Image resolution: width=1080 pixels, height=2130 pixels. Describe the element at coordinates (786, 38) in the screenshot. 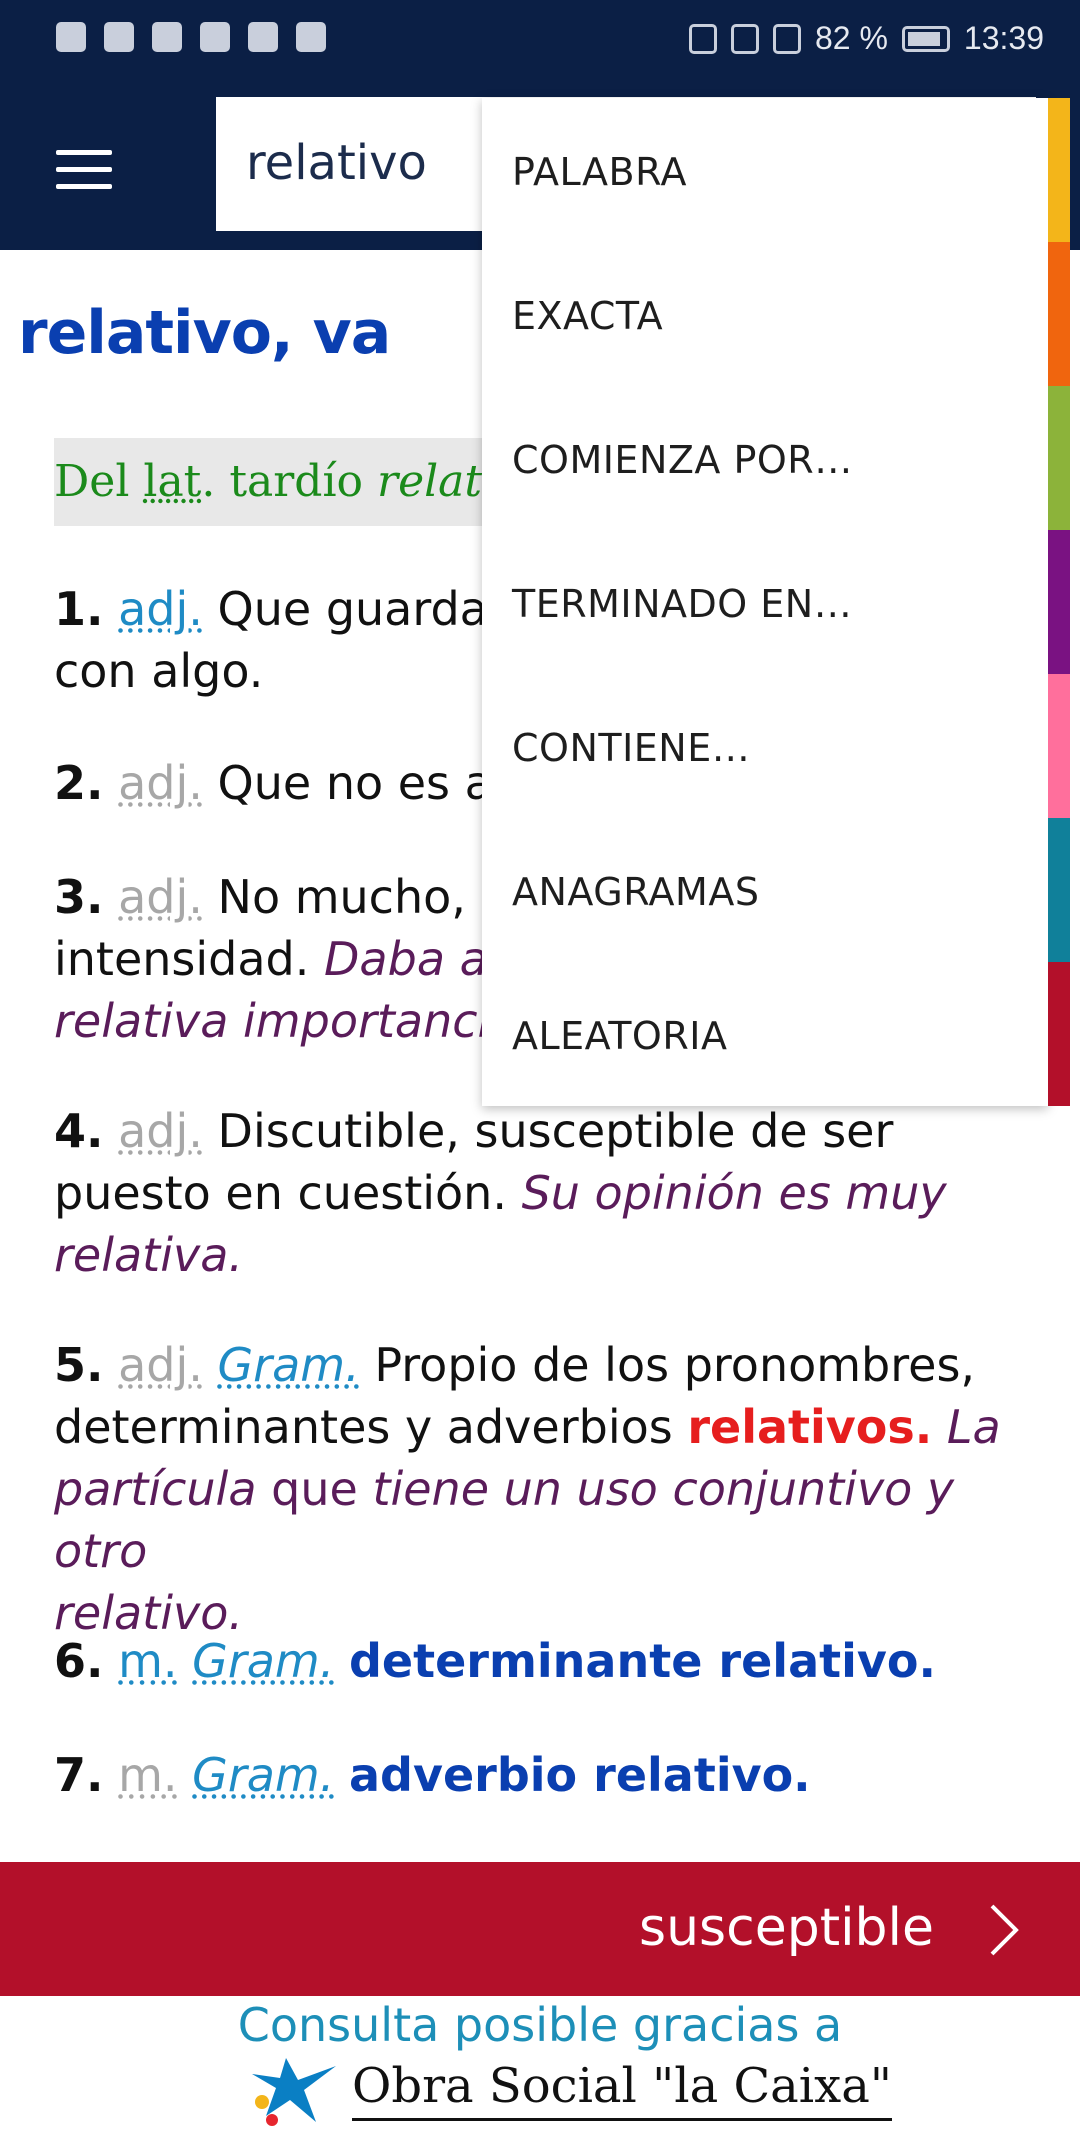

I see `vibrate-icon` at that location.